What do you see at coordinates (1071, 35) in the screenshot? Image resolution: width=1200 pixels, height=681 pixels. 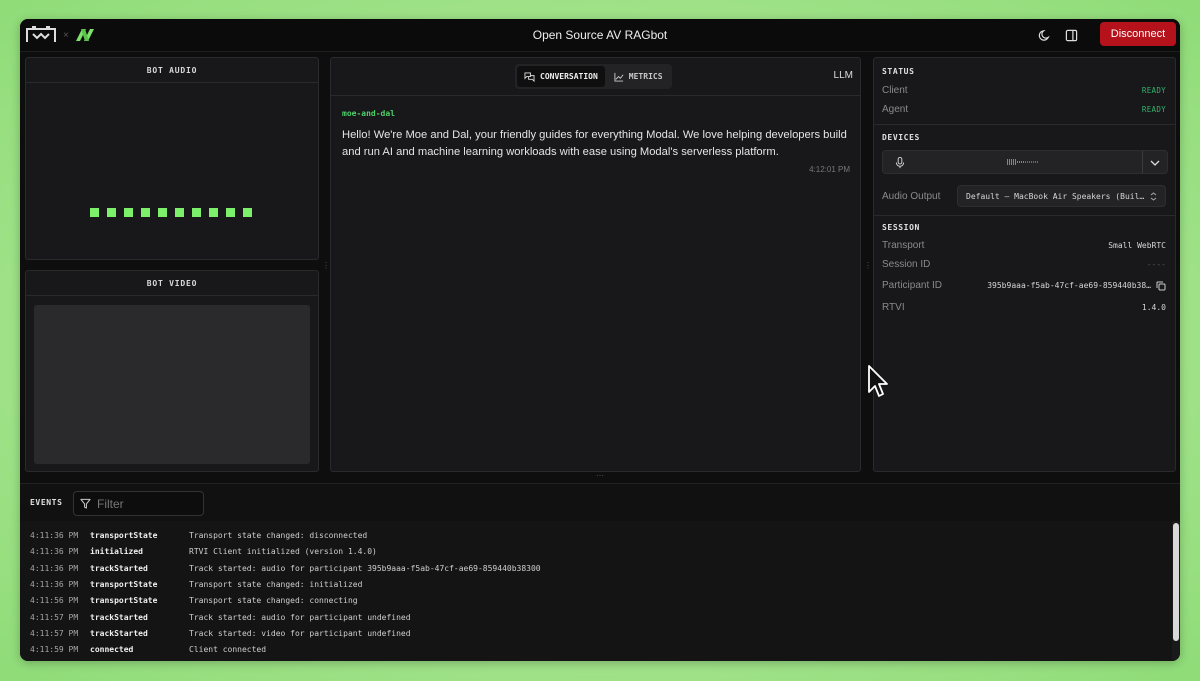 I see `toggle-sidebar-button` at bounding box center [1071, 35].